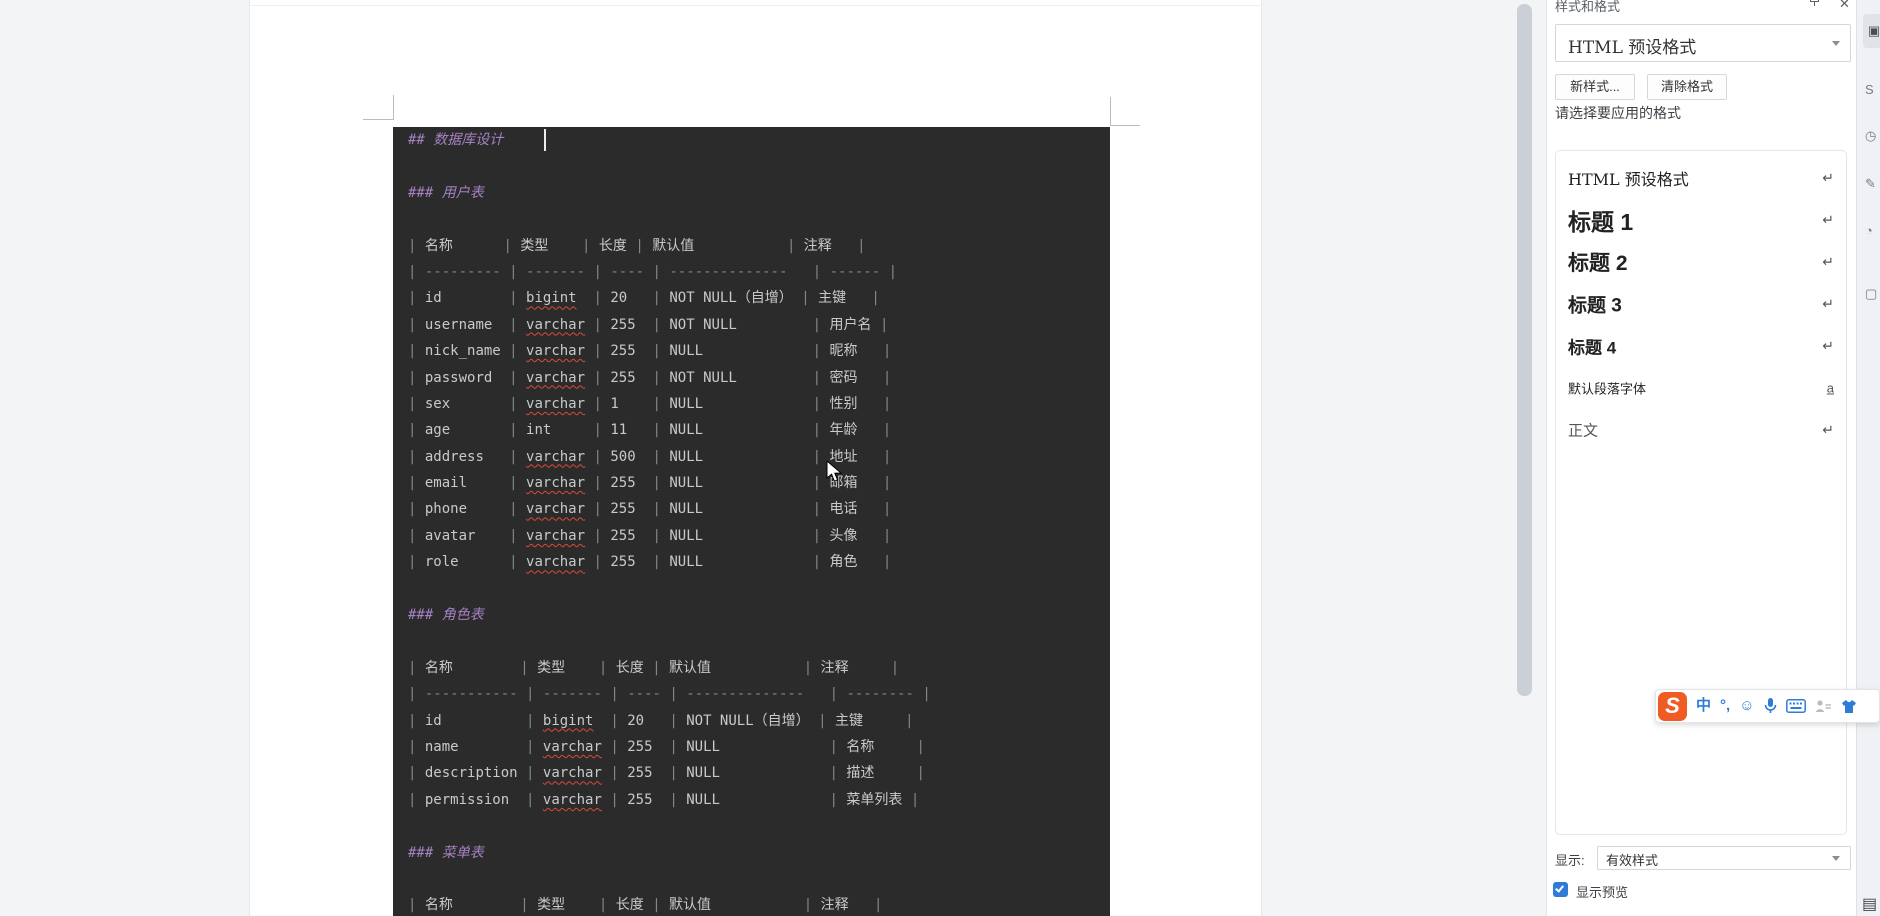 The image size is (1880, 916). I want to click on pin-icon-leg, so click(1815, 4).